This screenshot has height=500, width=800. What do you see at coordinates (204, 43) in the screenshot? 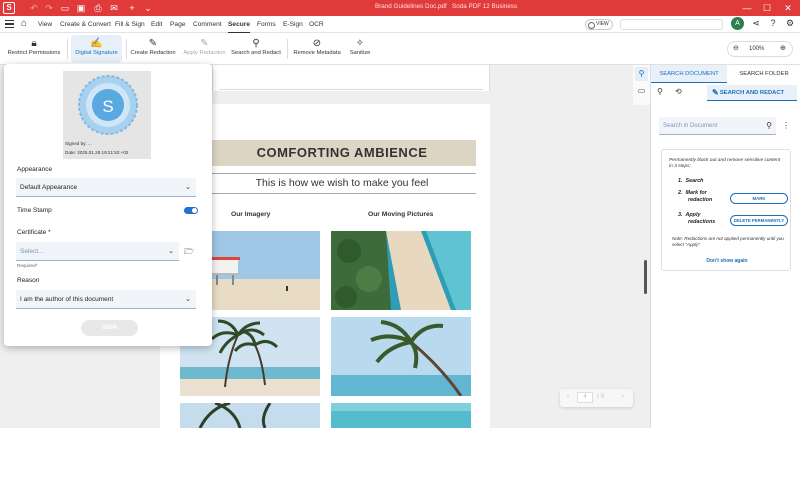
I see `apply-redaction-icon: ✎` at bounding box center [204, 43].